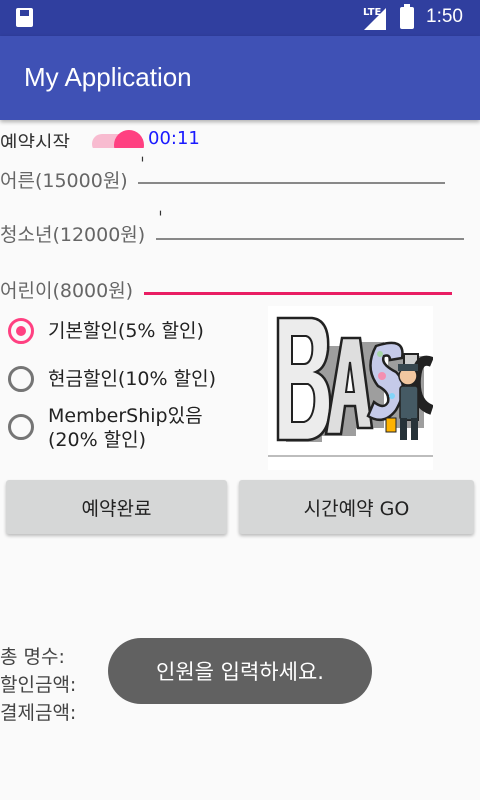  I want to click on radio-basic-label: 기본할인(5% 할인), so click(126, 331).